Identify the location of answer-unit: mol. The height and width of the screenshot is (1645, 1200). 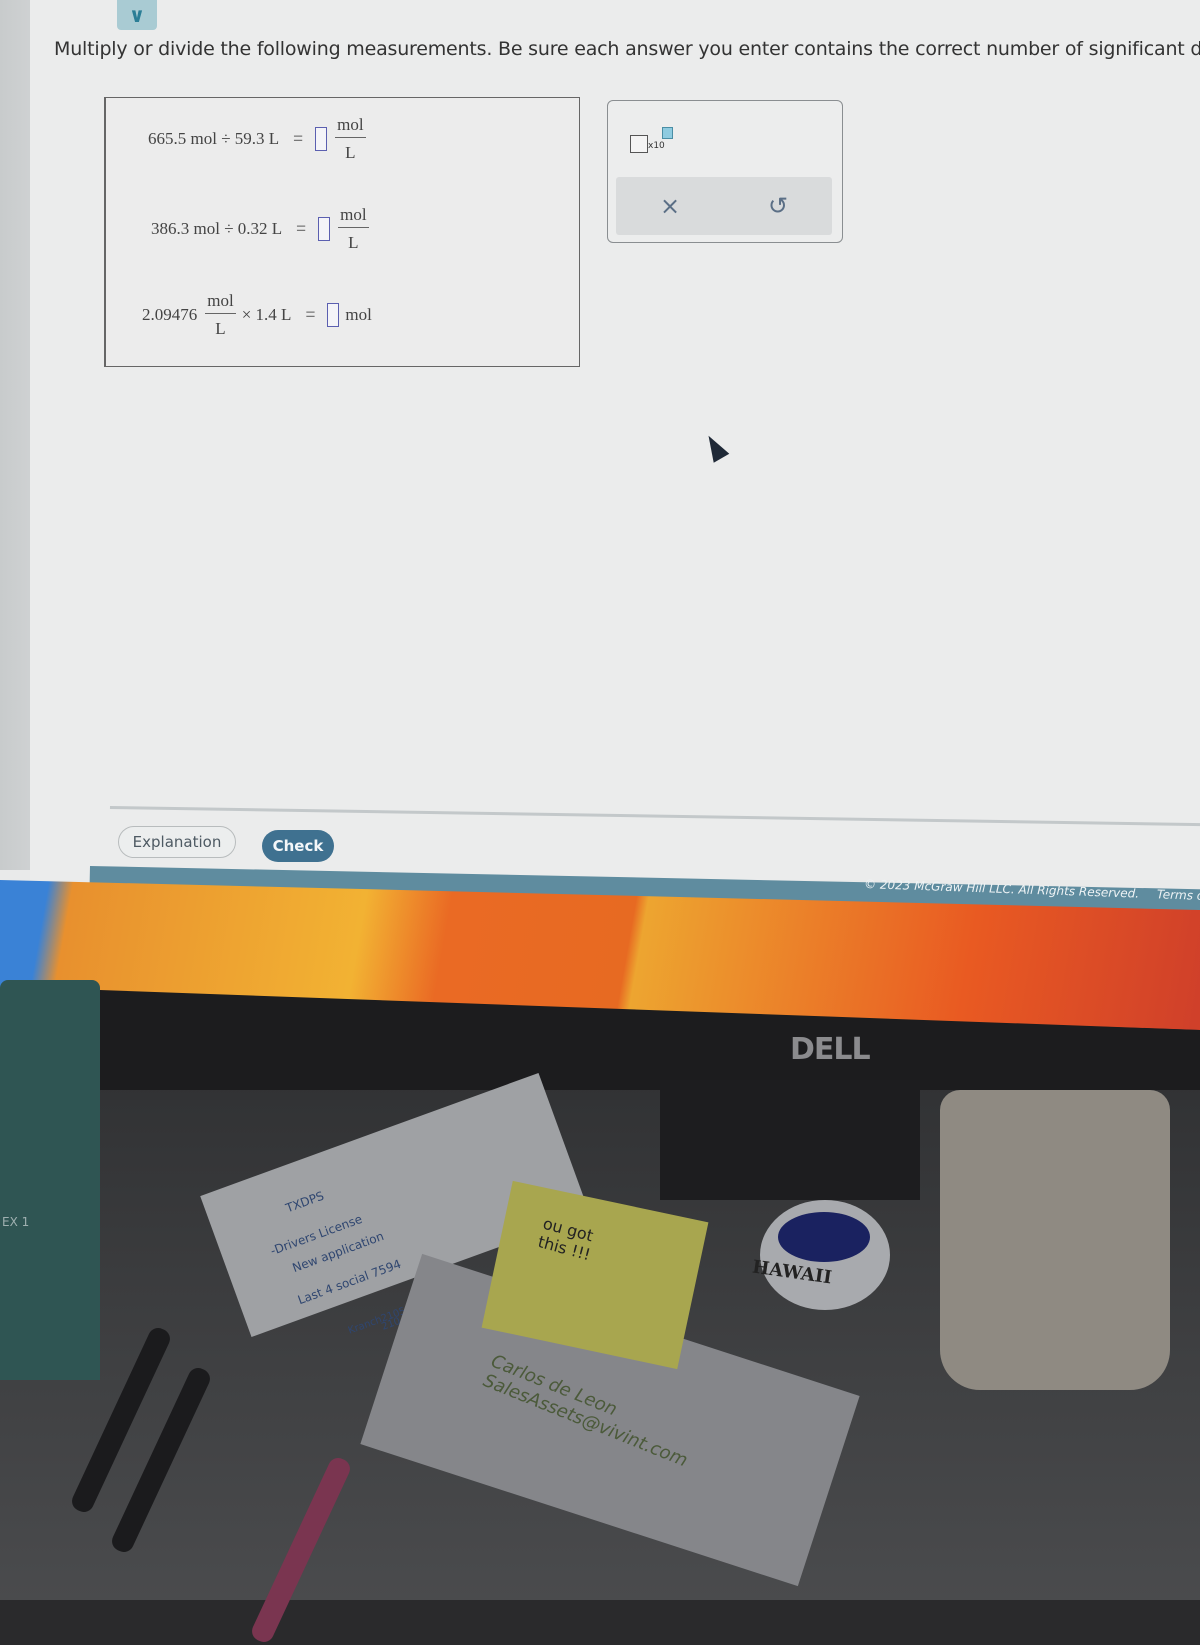
(358, 314).